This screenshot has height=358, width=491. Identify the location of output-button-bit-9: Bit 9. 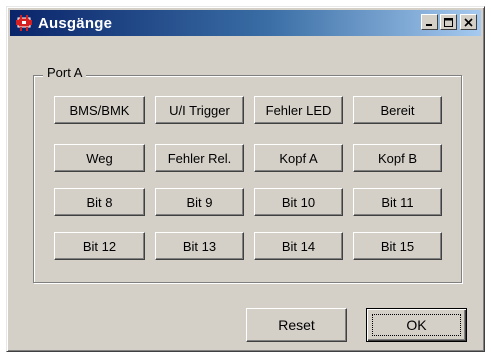
(199, 202).